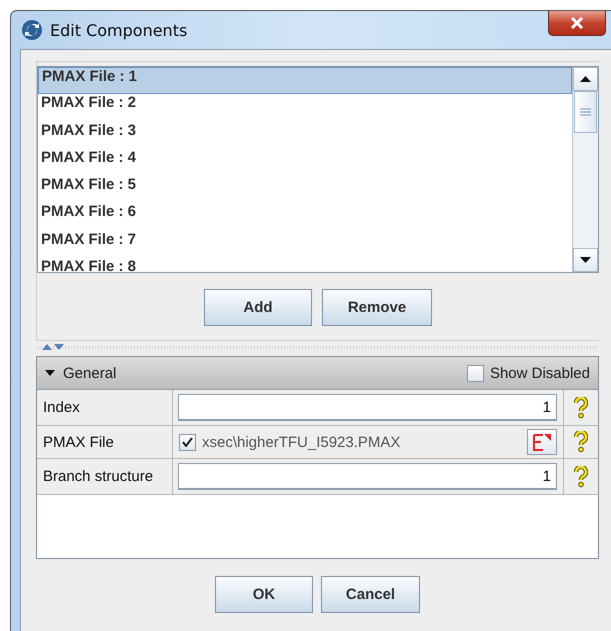  I want to click on grip-icon, so click(585, 112).